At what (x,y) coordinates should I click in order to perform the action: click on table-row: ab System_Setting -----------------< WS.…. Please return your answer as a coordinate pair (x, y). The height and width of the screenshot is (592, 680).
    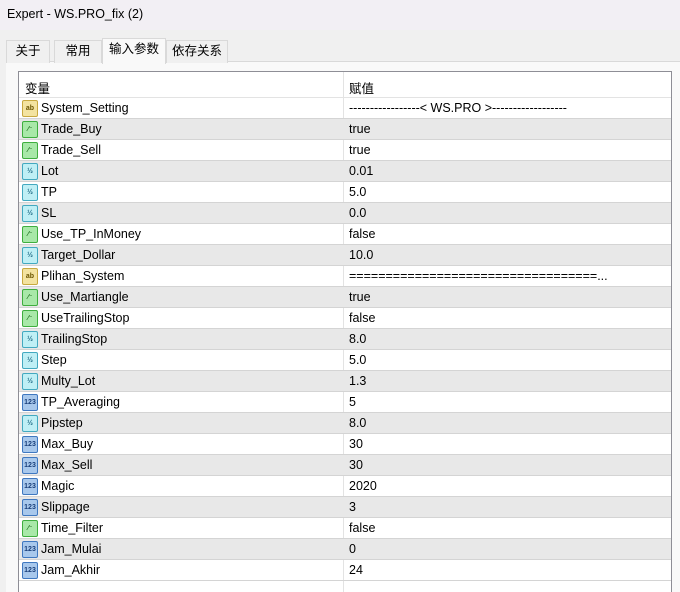
    Looking at the image, I should click on (345, 108).